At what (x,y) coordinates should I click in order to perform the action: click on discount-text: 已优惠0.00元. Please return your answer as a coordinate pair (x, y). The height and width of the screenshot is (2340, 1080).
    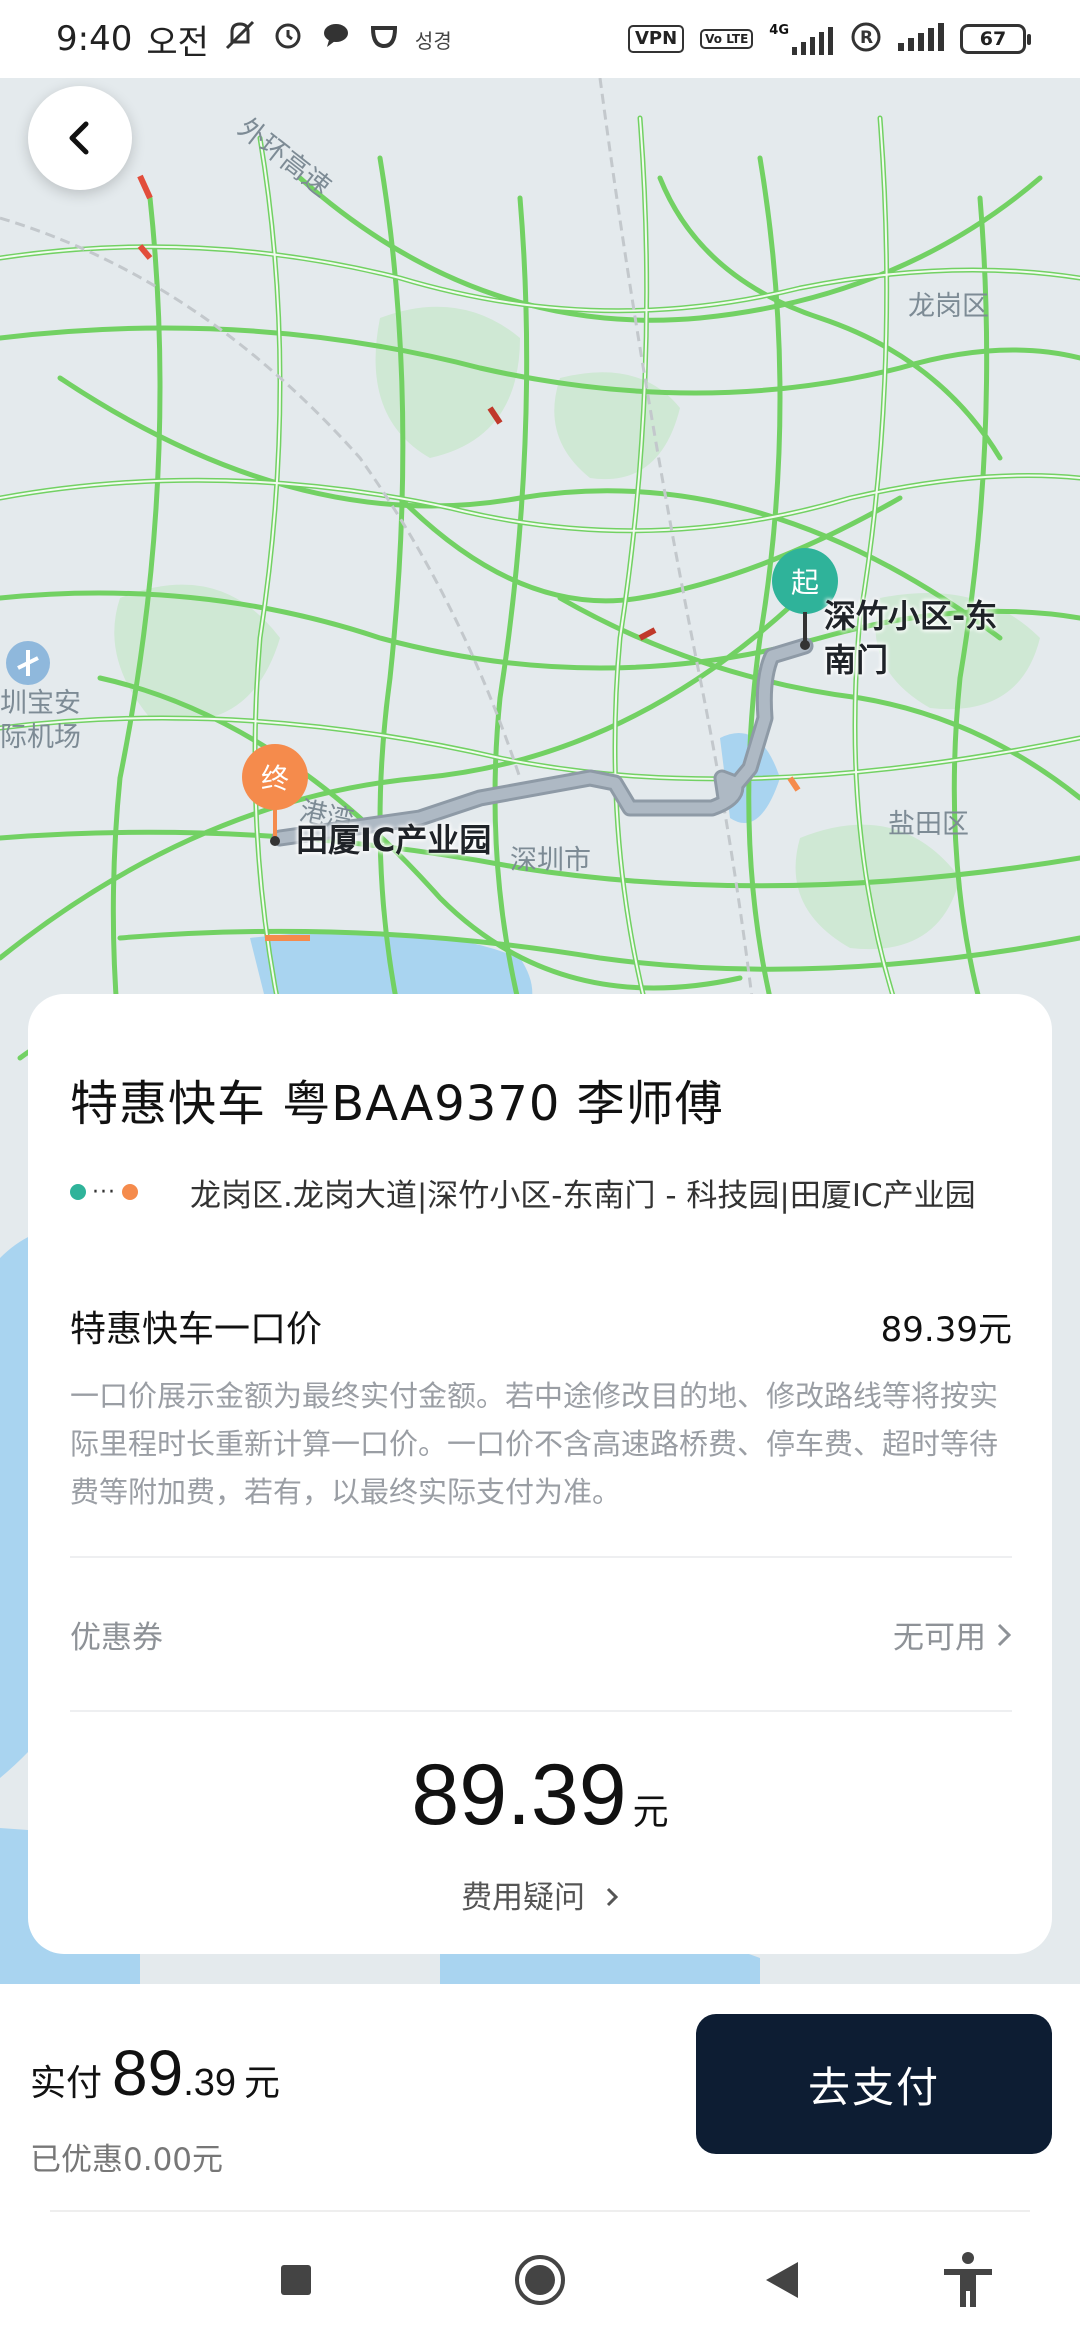
    Looking at the image, I should click on (127, 2160).